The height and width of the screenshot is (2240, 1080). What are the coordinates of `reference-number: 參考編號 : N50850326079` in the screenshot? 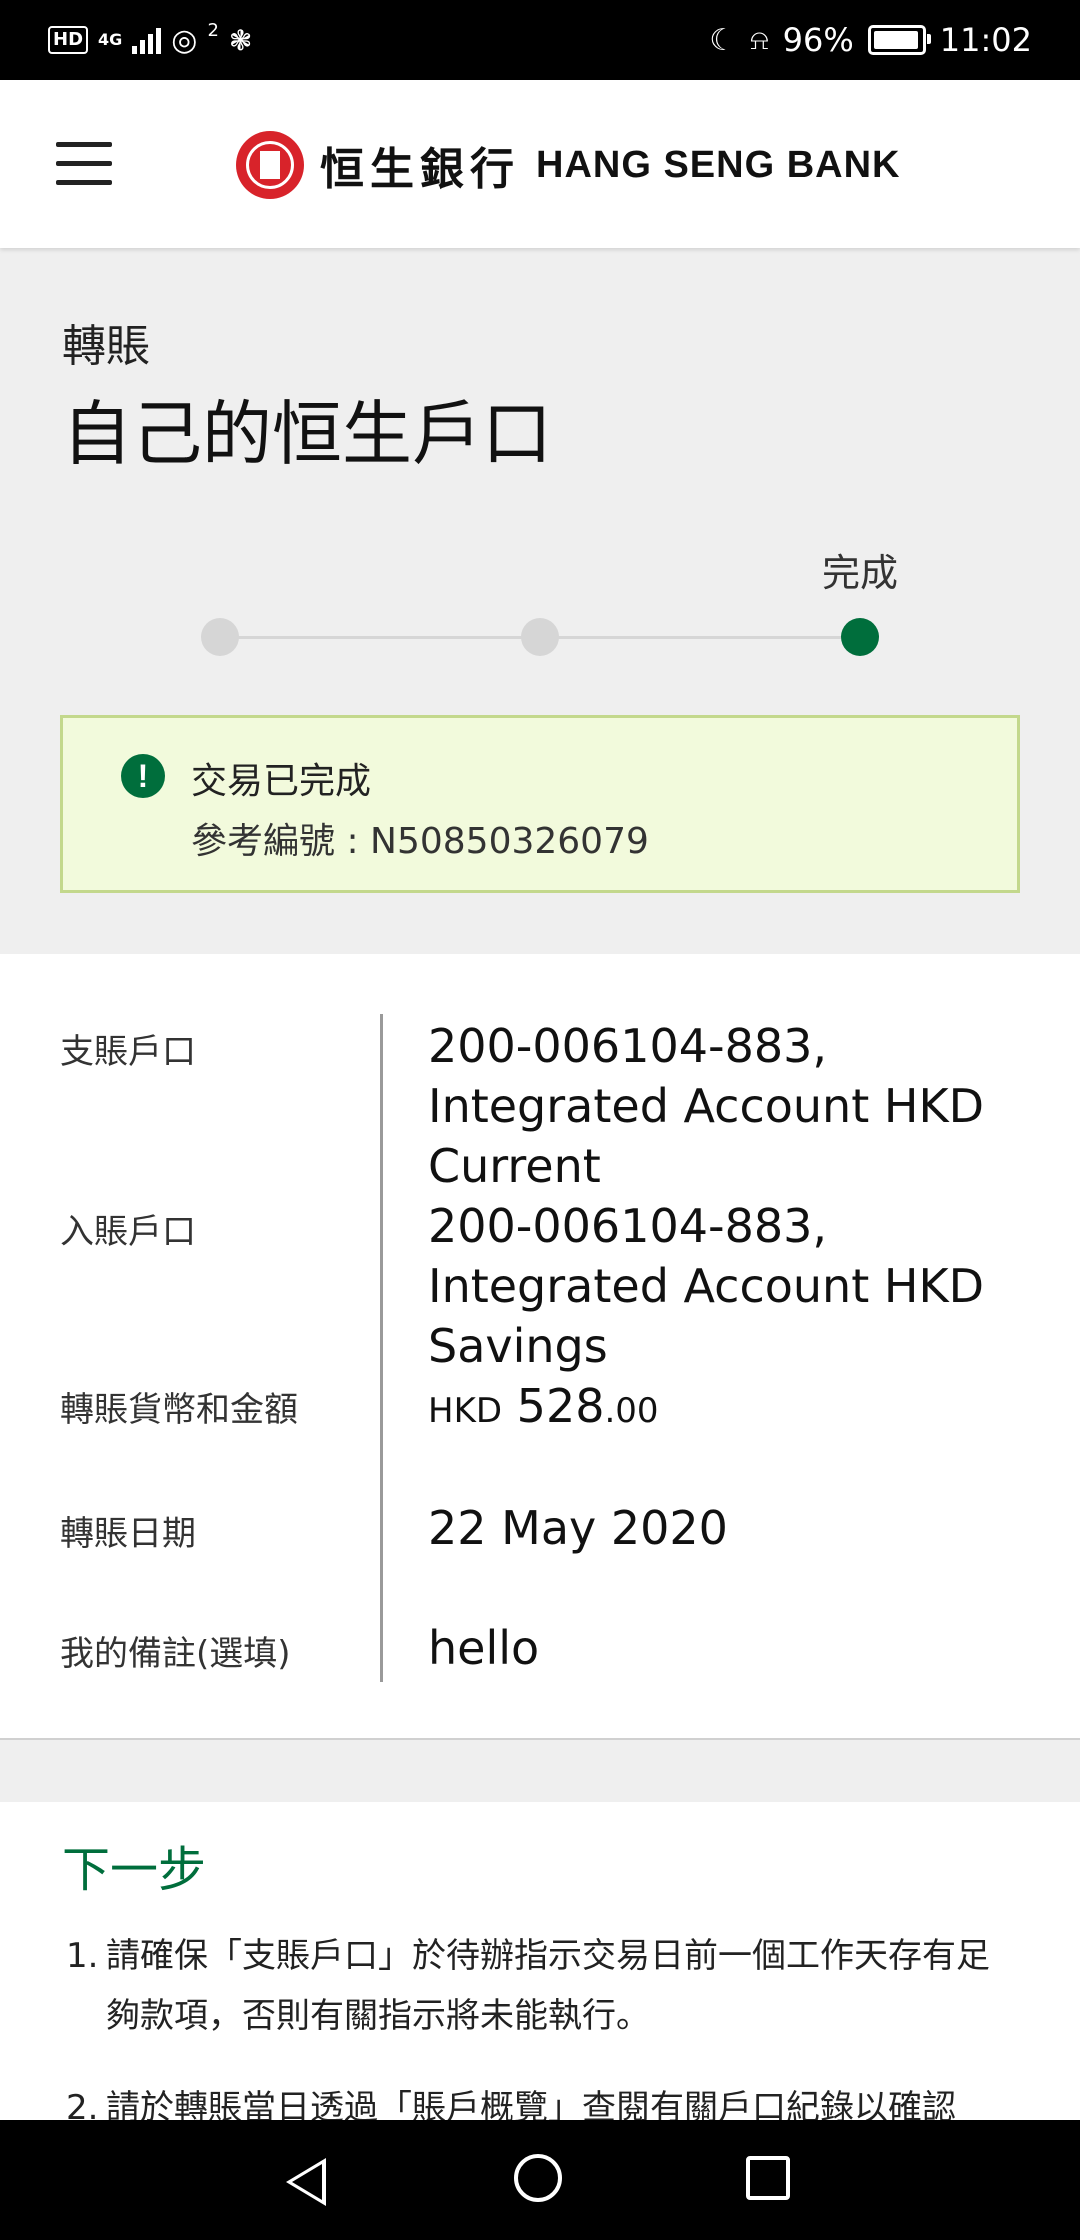 It's located at (420, 841).